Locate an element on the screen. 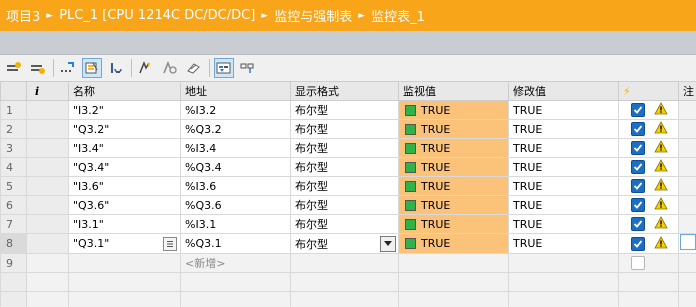 The height and width of the screenshot is (307, 696). add-row-icon is located at coordinates (38, 68).